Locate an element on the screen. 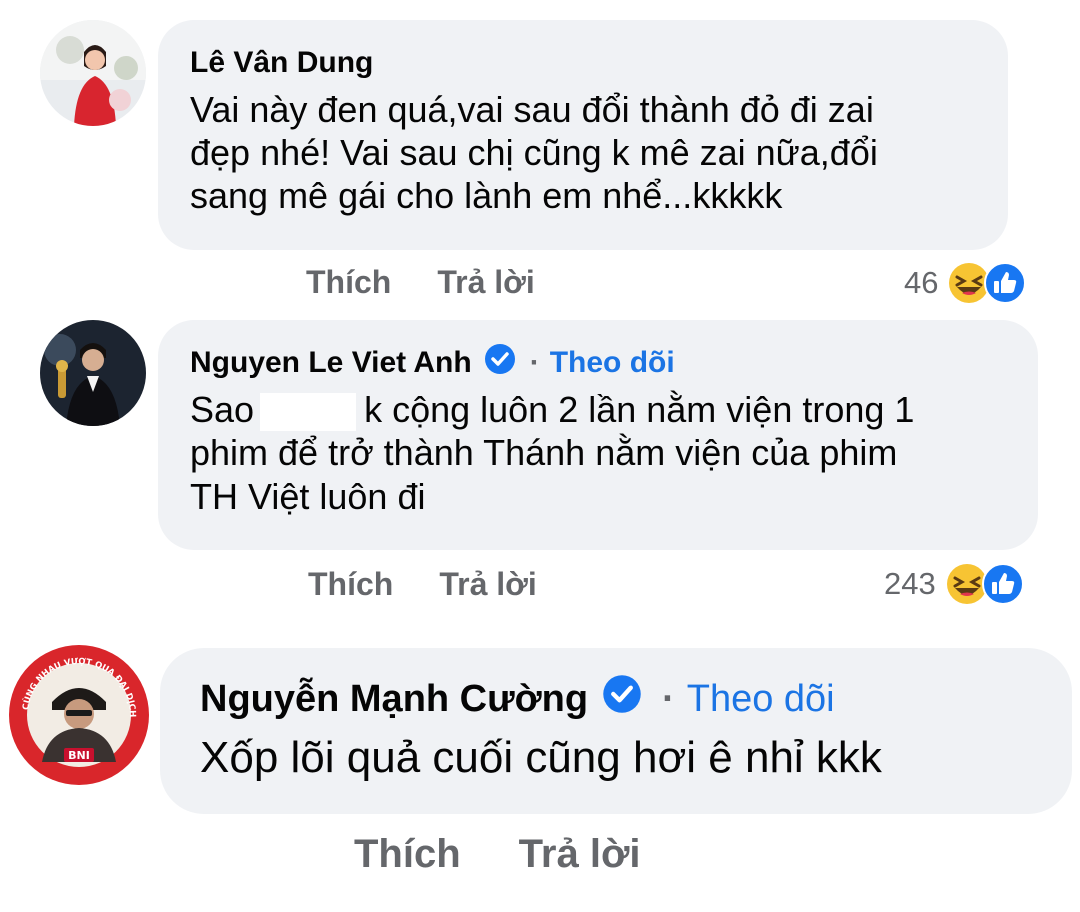  comment-text: Xốp lõi quả cuối cũng hơi ê nhỉ kkk is located at coordinates (616, 758).